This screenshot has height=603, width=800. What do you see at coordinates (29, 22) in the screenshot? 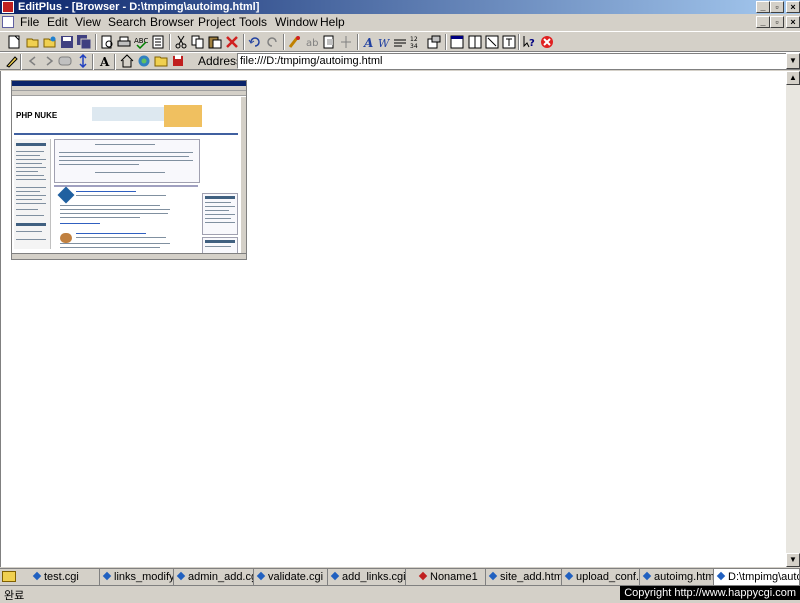
I see `menu-file: File` at bounding box center [29, 22].